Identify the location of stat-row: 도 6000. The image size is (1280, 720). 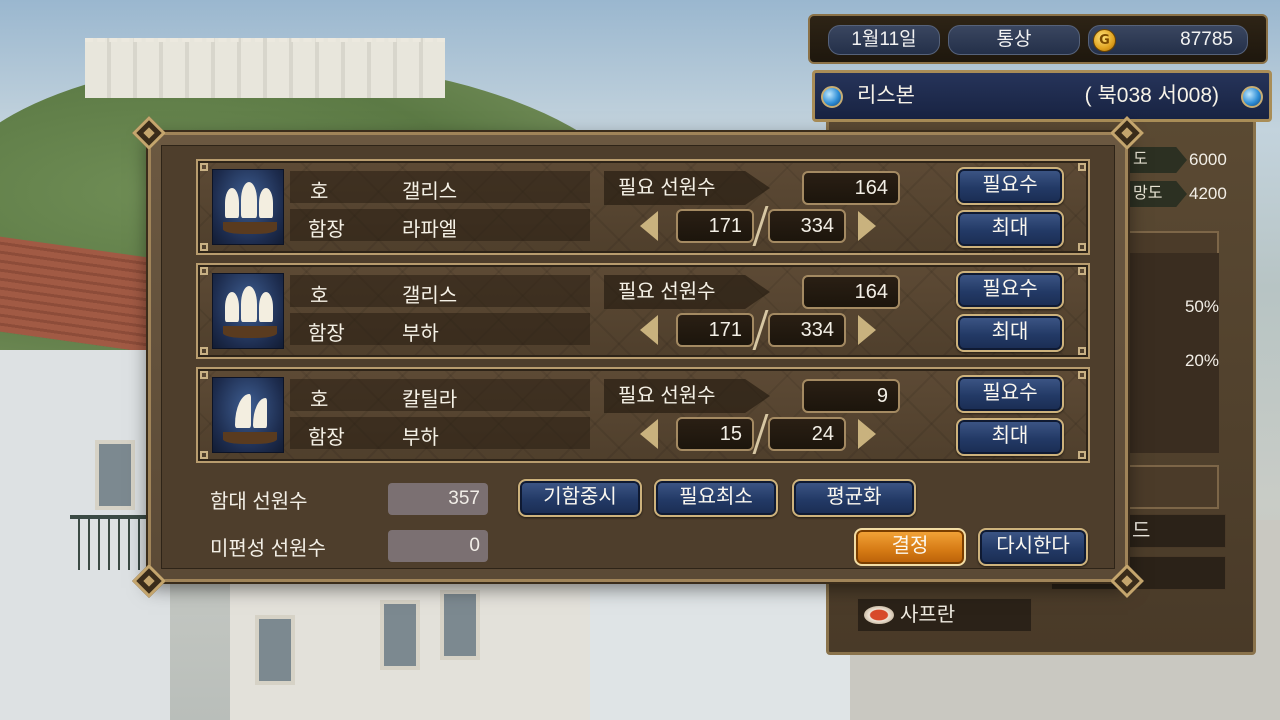
(1192, 159).